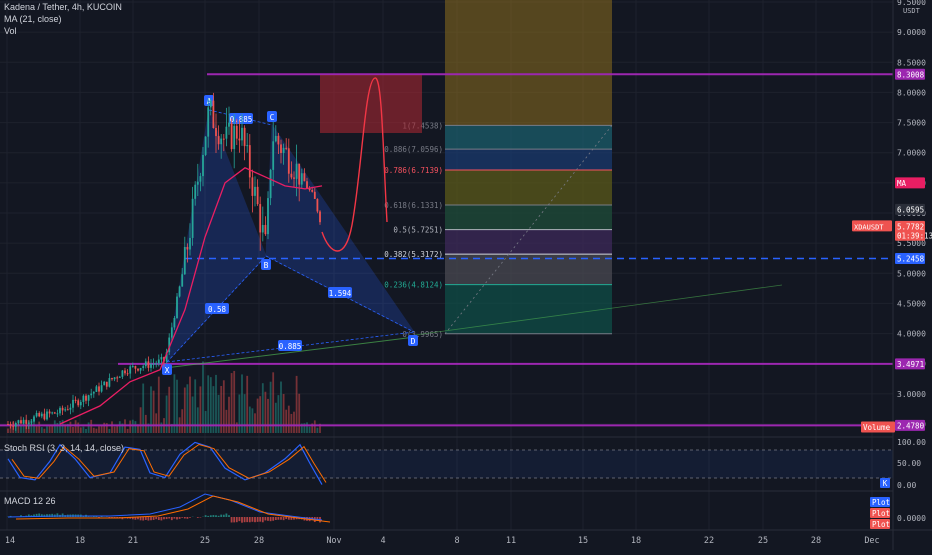  What do you see at coordinates (382, 541) in the screenshot?
I see `time-tick-label: 4` at bounding box center [382, 541].